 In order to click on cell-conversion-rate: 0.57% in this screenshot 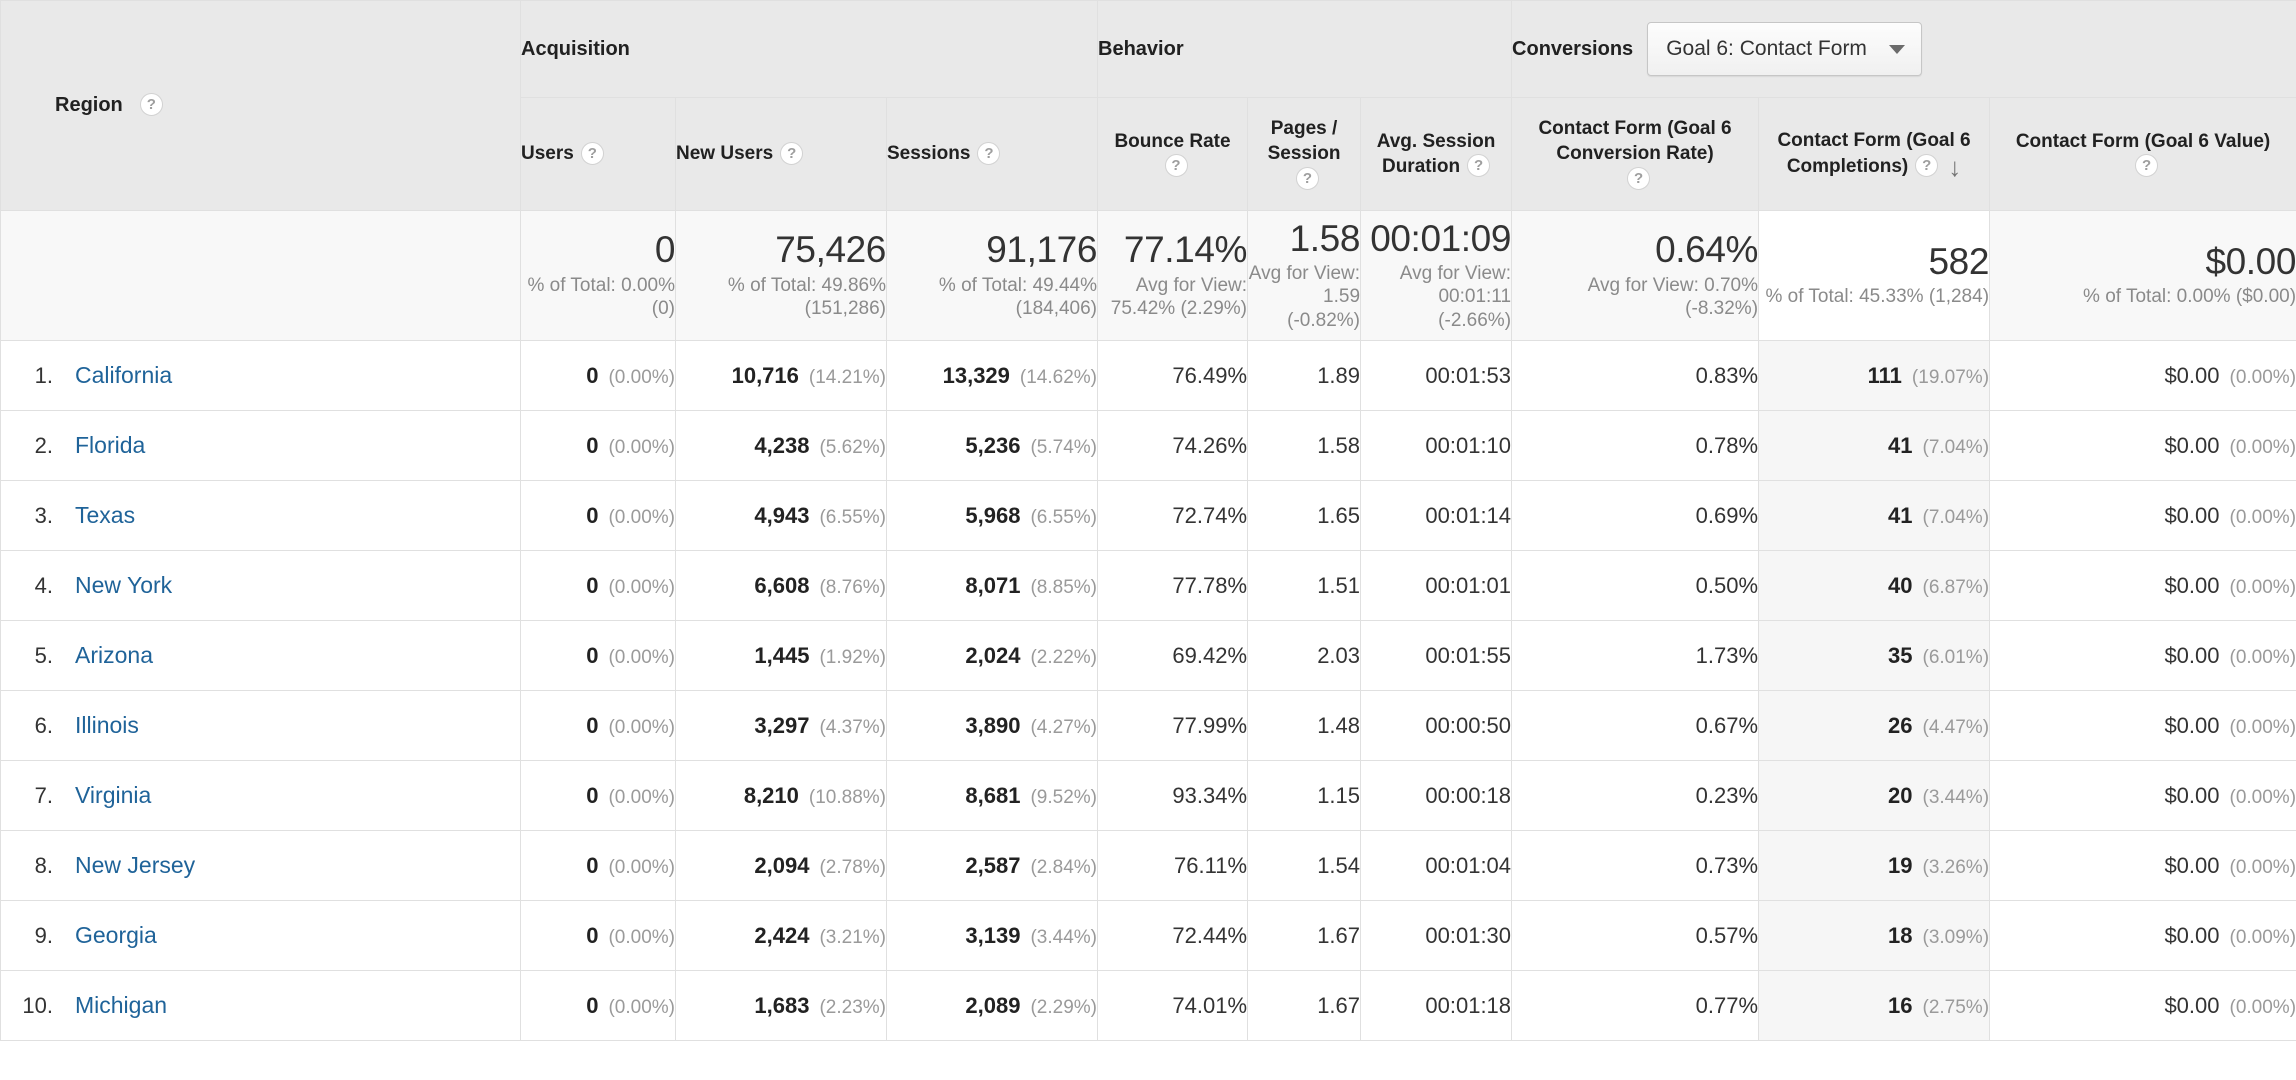, I will do `click(1635, 935)`.